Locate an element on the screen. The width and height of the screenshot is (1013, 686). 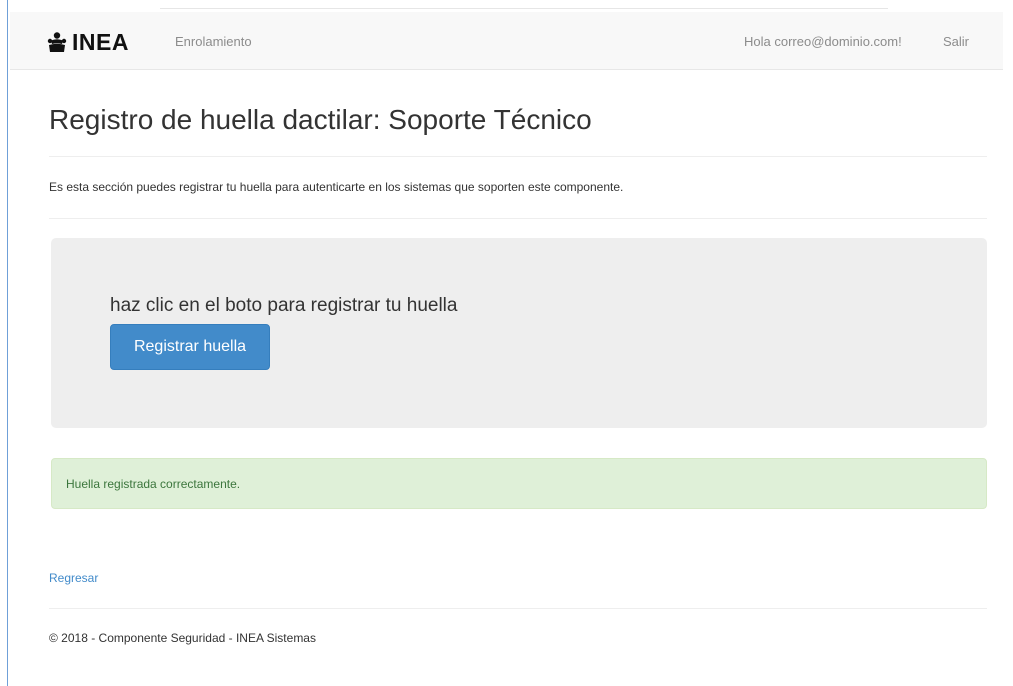
alert-message: Huella registrada correctamente. is located at coordinates (153, 484).